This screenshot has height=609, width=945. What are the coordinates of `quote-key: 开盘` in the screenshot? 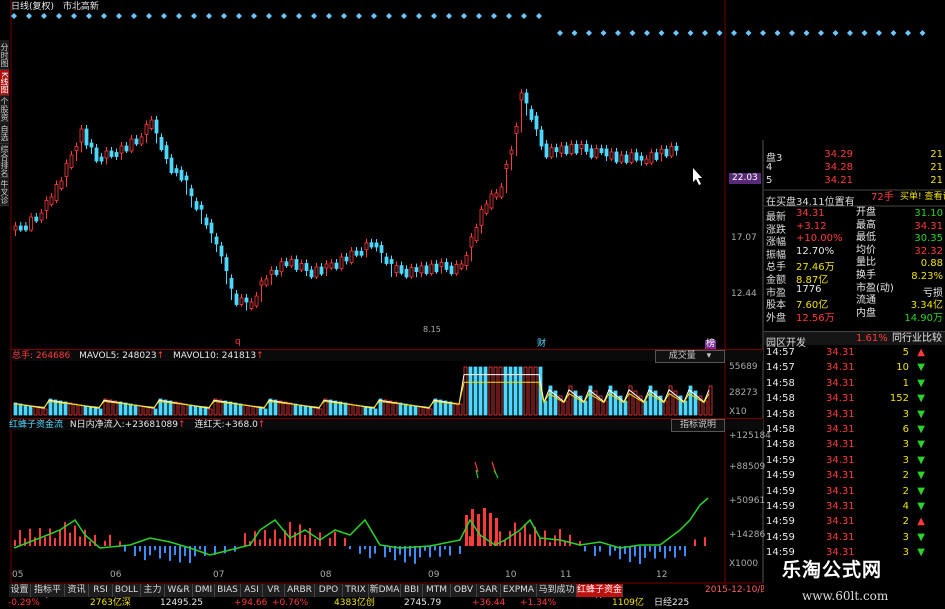 It's located at (866, 212).